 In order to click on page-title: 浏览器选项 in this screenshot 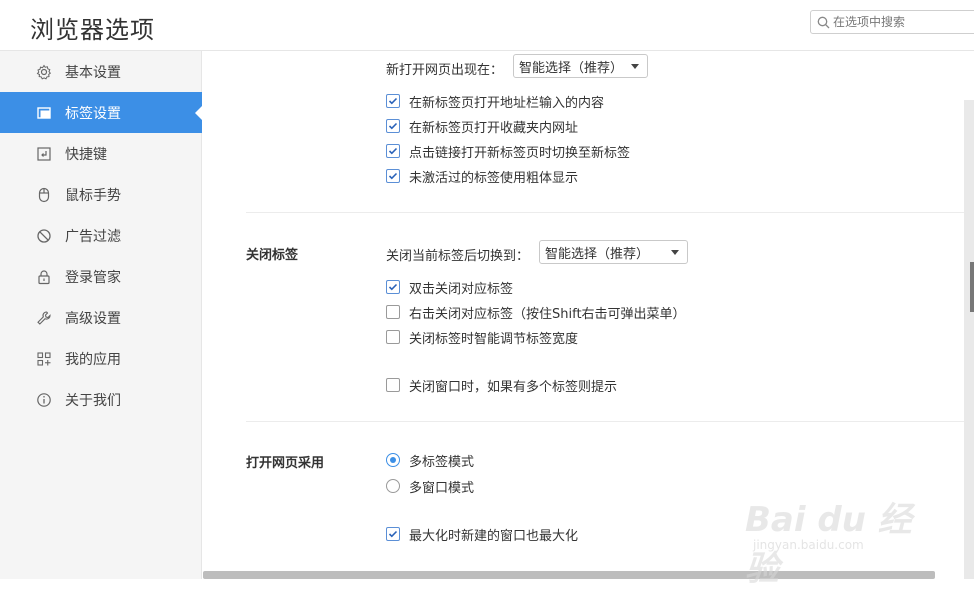, I will do `click(92, 30)`.